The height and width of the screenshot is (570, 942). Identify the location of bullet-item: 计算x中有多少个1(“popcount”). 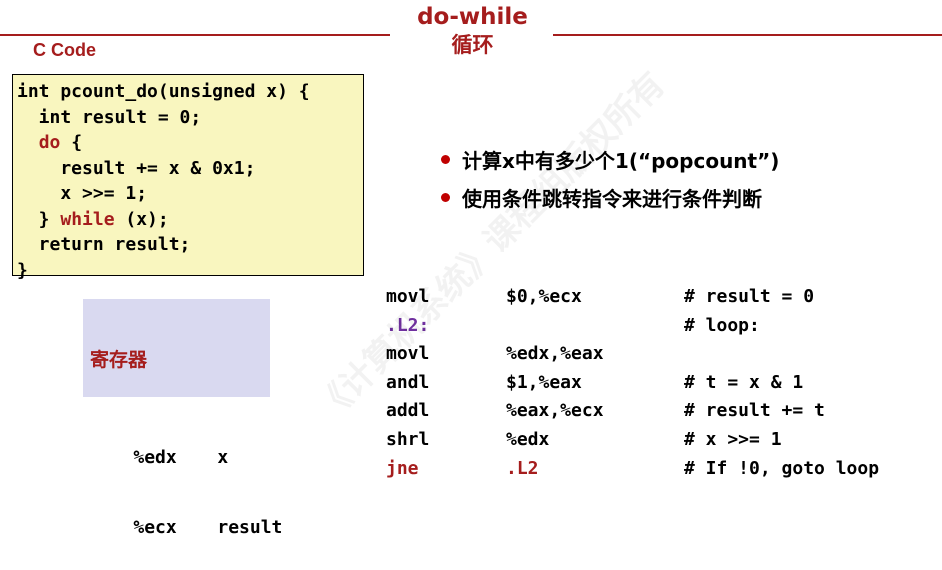
(610, 159).